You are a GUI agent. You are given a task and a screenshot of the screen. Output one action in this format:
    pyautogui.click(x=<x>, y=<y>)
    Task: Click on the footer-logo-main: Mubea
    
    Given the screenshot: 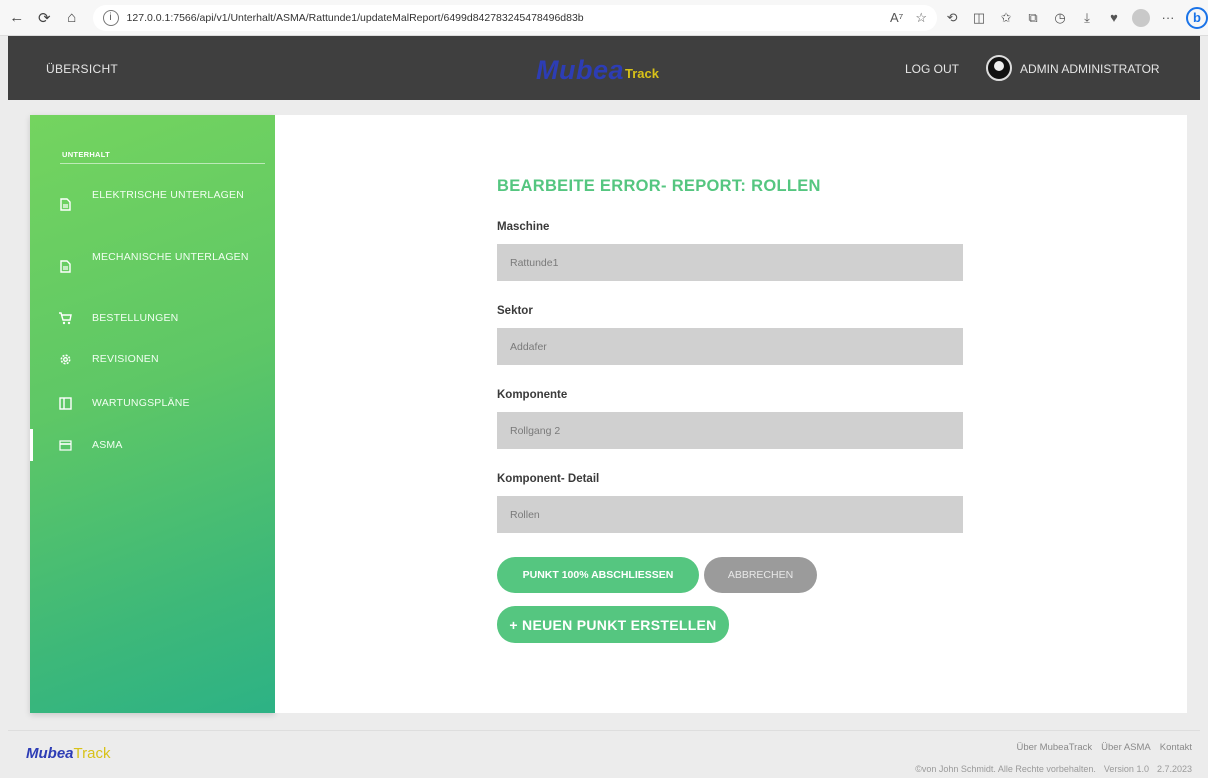 What is the action you would take?
    pyautogui.click(x=50, y=753)
    